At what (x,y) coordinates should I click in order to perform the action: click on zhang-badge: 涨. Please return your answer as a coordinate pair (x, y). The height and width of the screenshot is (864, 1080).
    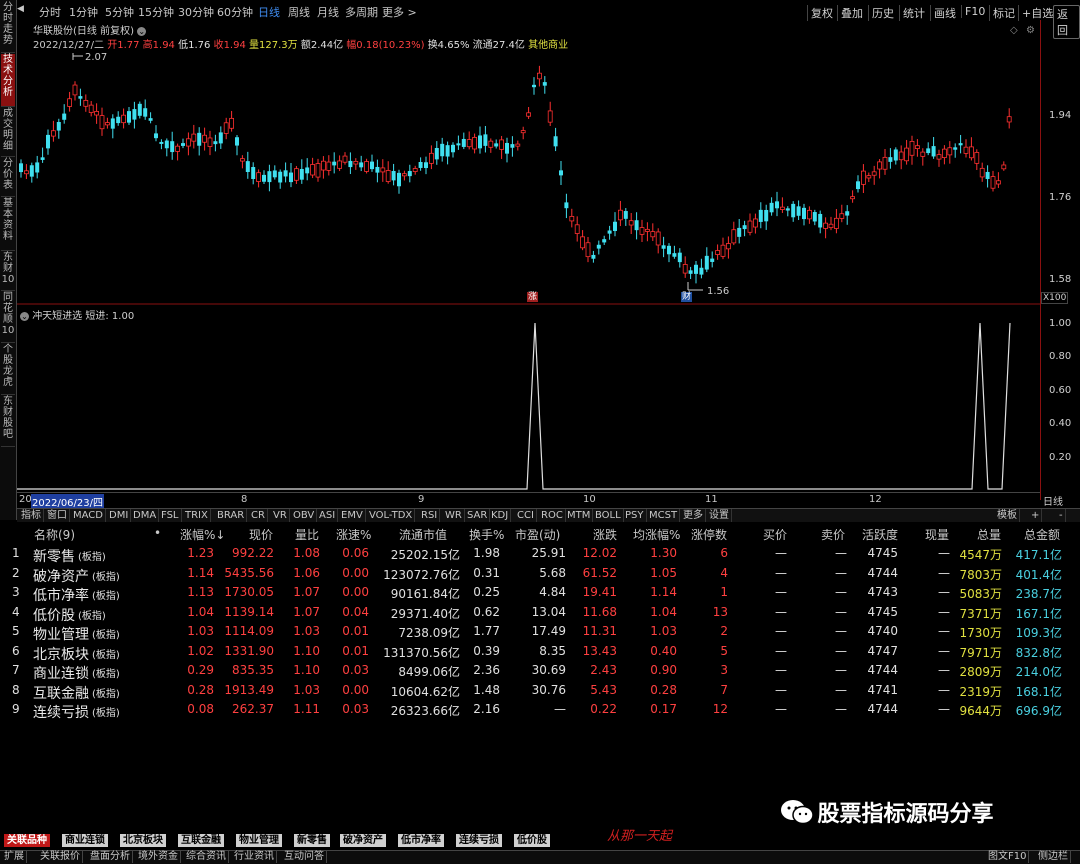
    Looking at the image, I should click on (533, 297).